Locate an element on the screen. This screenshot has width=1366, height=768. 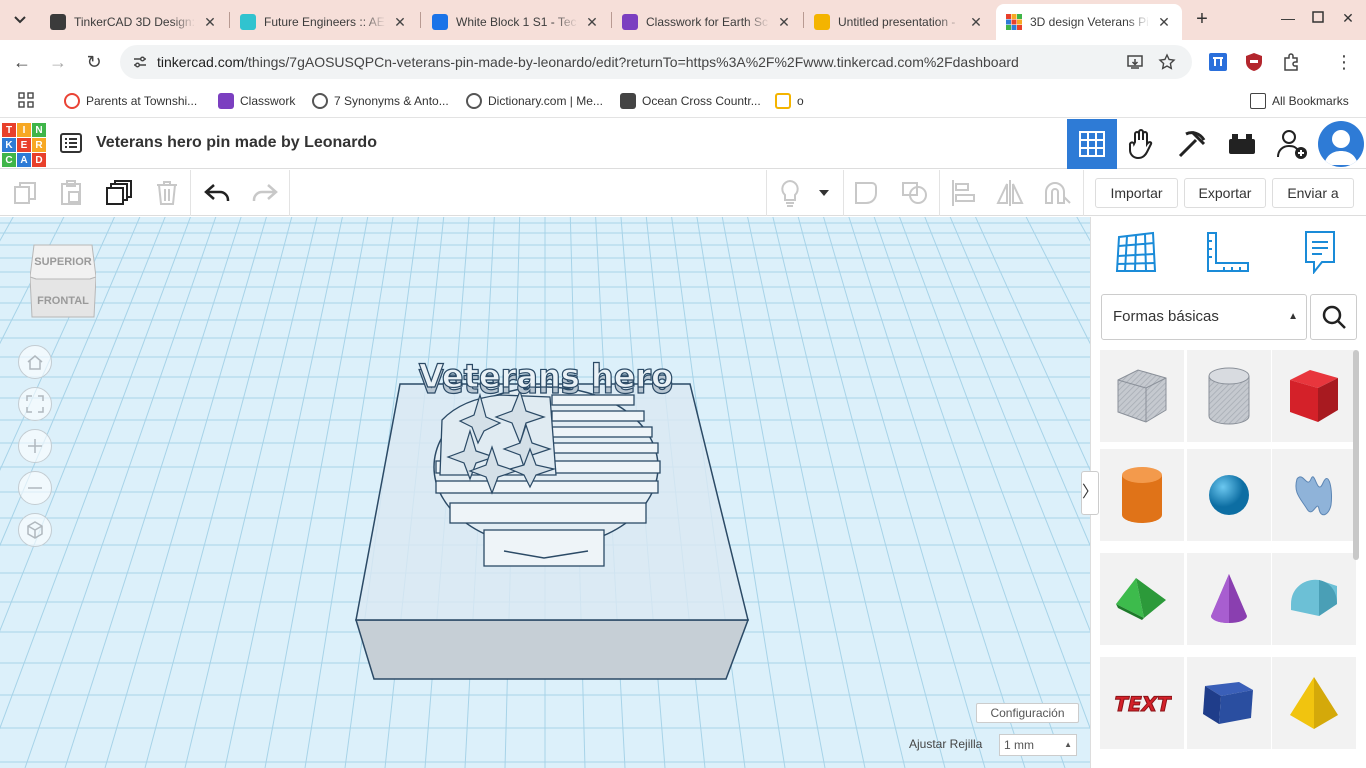
browser-tab-active: 3D design Veterans Pi ✕ is located at coordinates (1089, 22).